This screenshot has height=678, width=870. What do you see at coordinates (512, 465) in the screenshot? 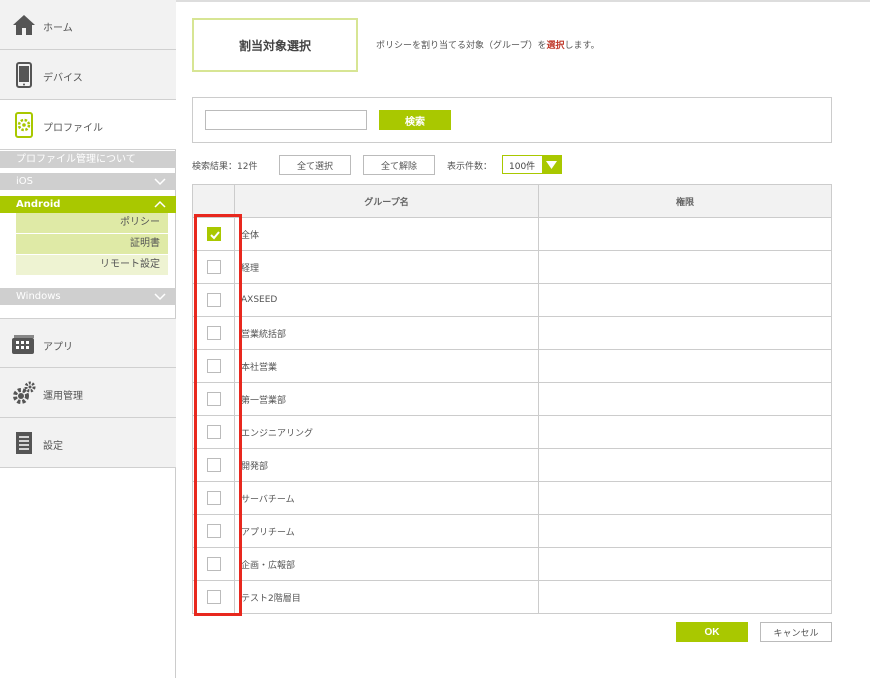
I see `table-row: 開発部` at bounding box center [512, 465].